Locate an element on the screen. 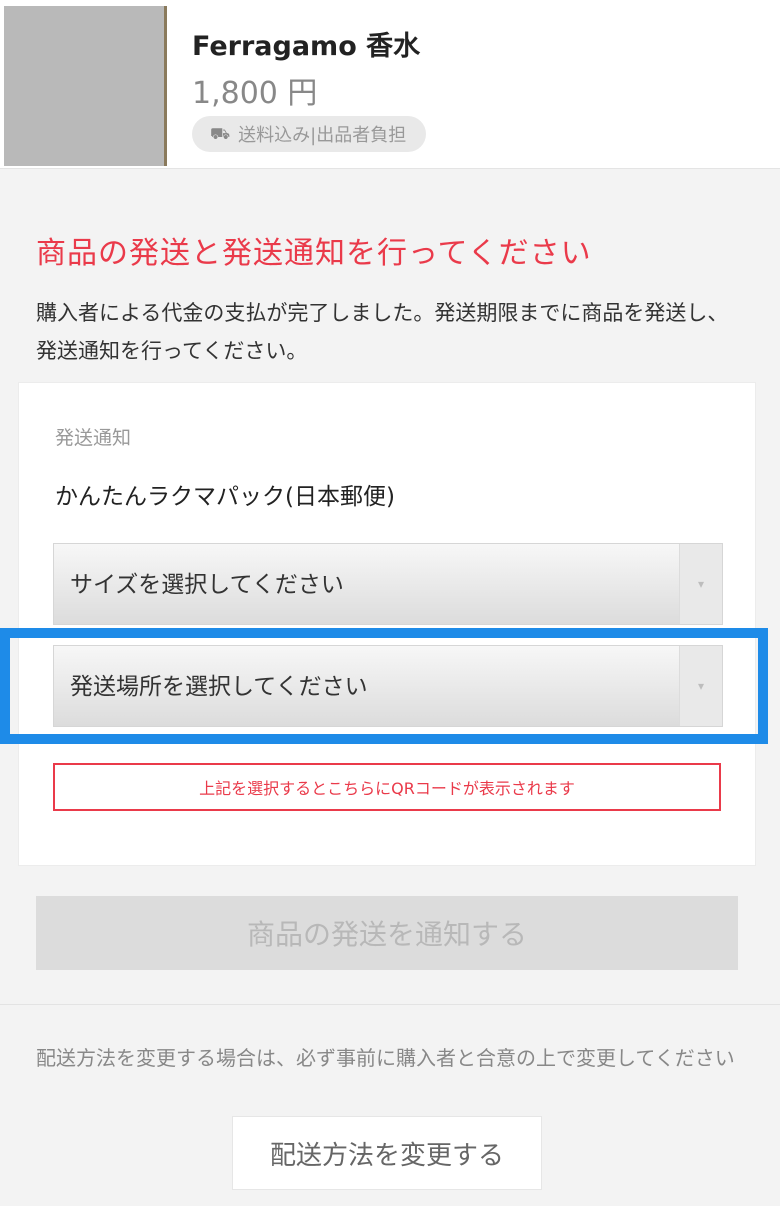 This screenshot has height=1206, width=780. shipping-badge: ⛟ 送料込み|出品者負担 is located at coordinates (309, 134).